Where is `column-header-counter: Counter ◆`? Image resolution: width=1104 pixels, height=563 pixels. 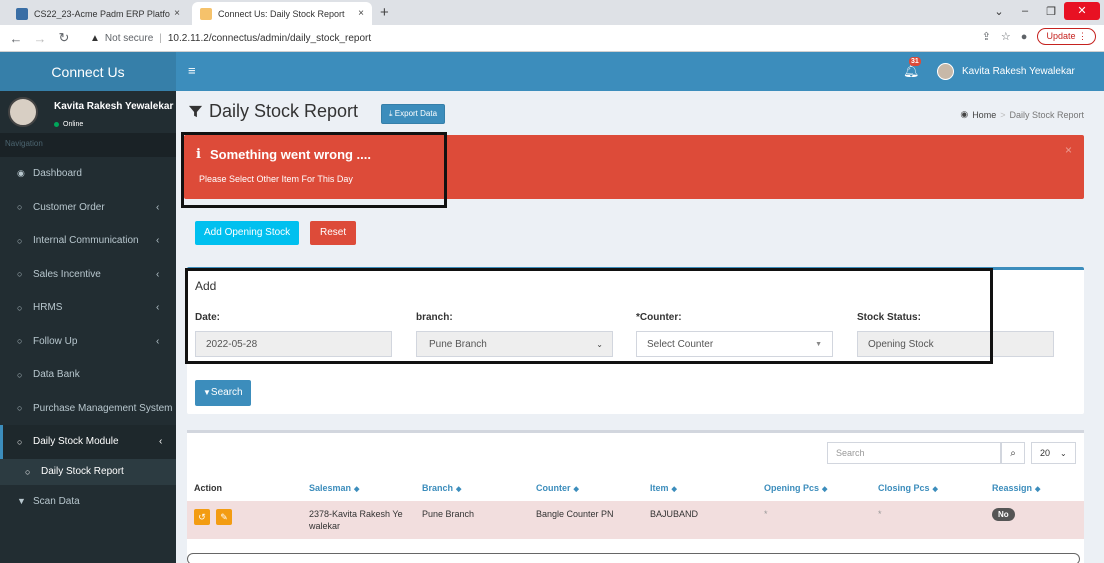 column-header-counter: Counter ◆ is located at coordinates (557, 488).